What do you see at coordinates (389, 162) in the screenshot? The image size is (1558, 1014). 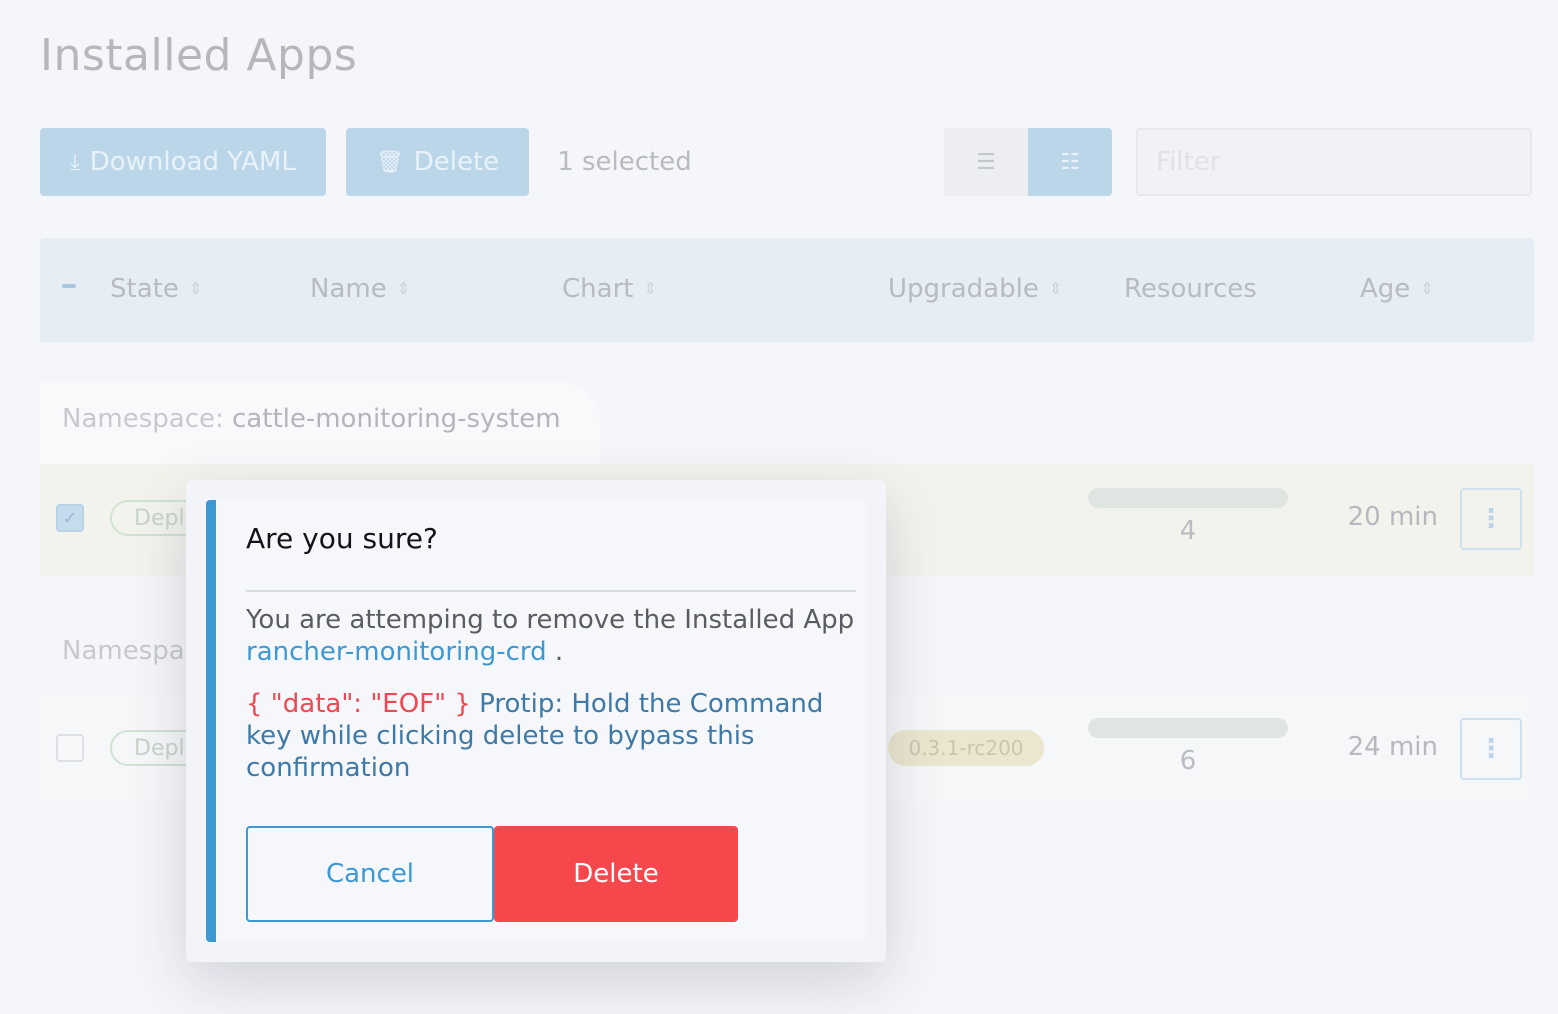 I see `trash-icon: 🗑` at bounding box center [389, 162].